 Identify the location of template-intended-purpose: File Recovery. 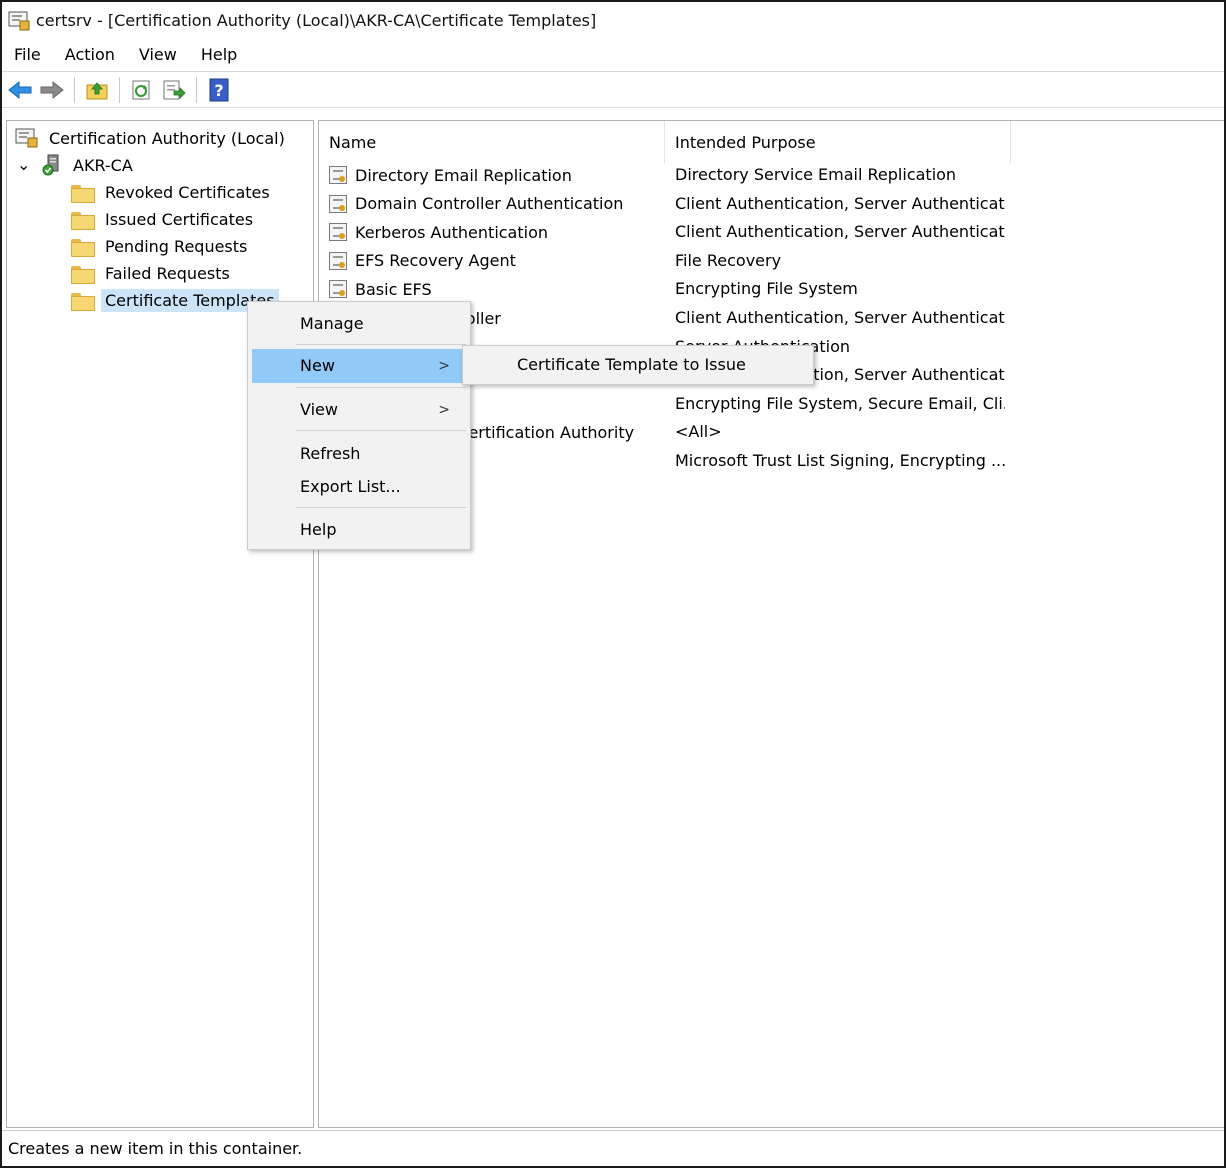
(728, 260).